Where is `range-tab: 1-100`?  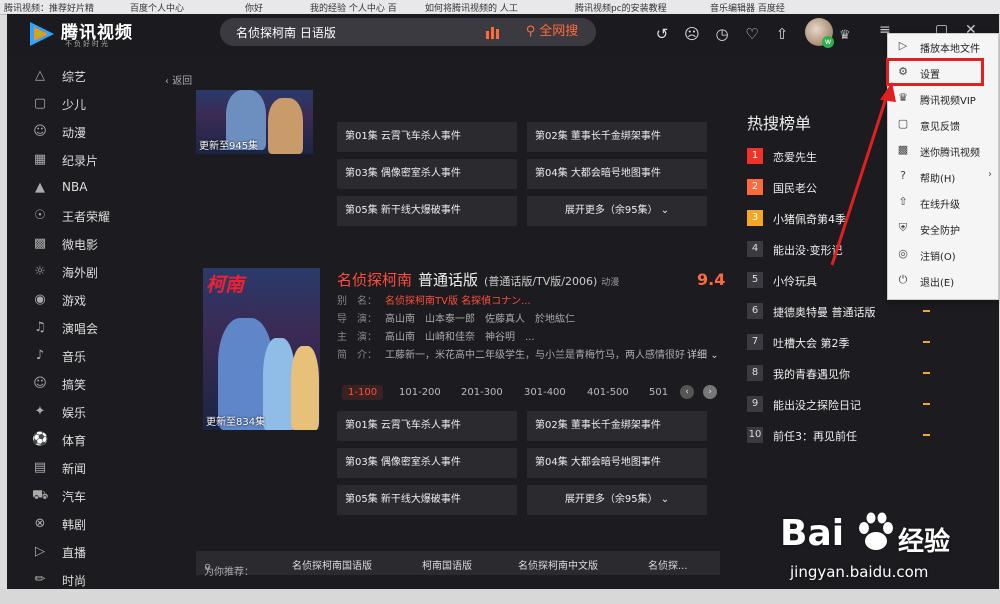 range-tab: 1-100 is located at coordinates (363, 392).